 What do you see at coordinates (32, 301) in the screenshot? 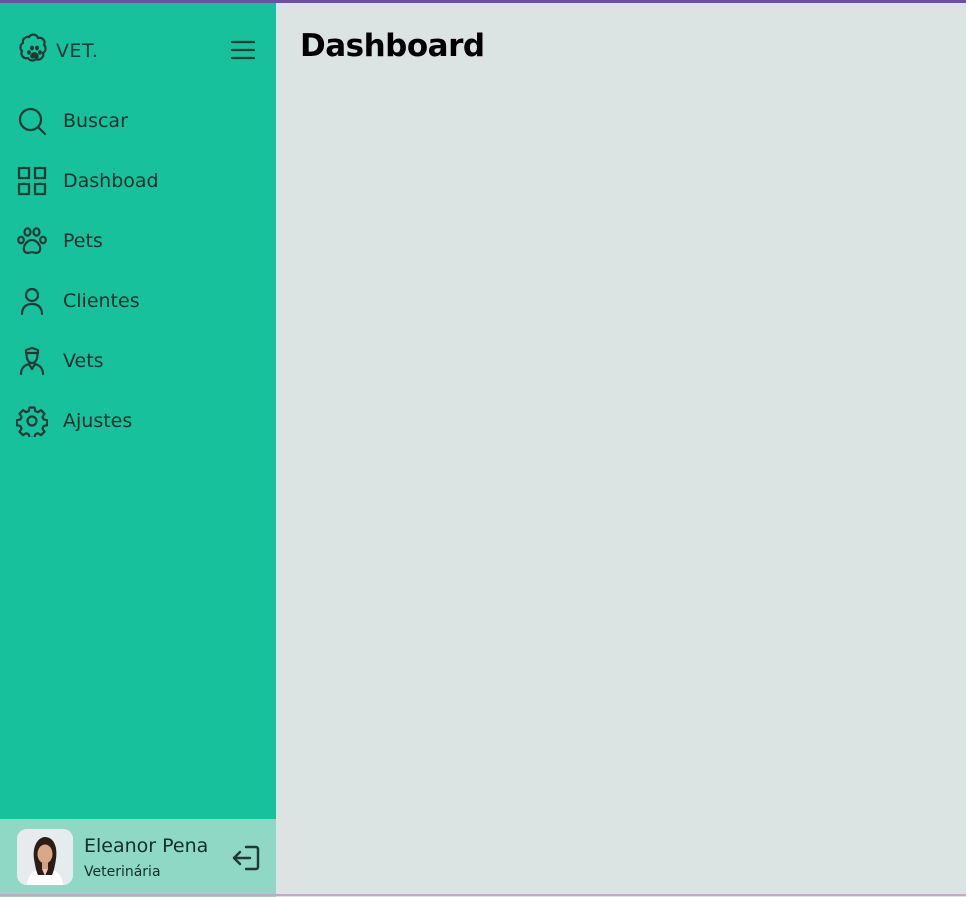
I see `user-icon` at bounding box center [32, 301].